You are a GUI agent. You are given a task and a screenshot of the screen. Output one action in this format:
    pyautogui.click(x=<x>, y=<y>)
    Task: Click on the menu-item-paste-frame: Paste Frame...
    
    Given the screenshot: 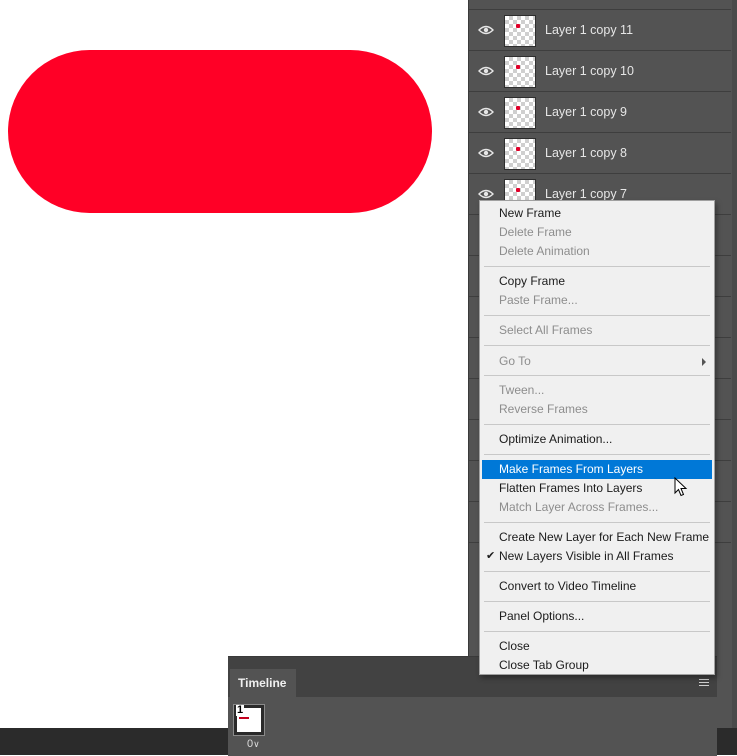 What is the action you would take?
    pyautogui.click(x=597, y=300)
    